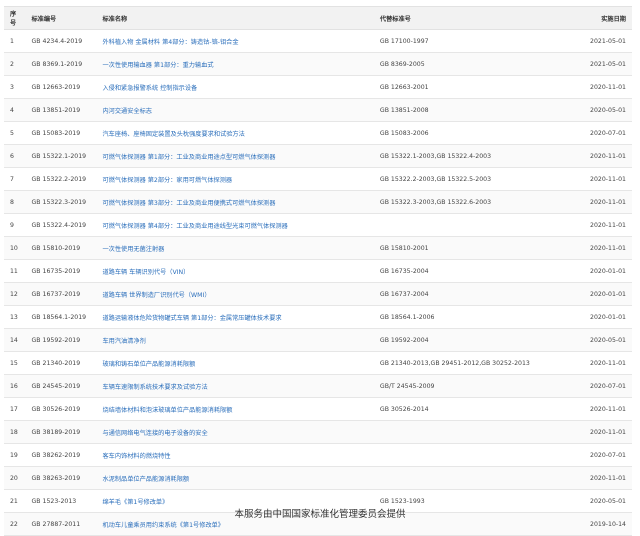 This screenshot has height=536, width=640. What do you see at coordinates (188, 203) in the screenshot?
I see `standard-name-link: 可燃气体探测器 第3部分：工业及商业用便携式可燃气体探测器` at bounding box center [188, 203].